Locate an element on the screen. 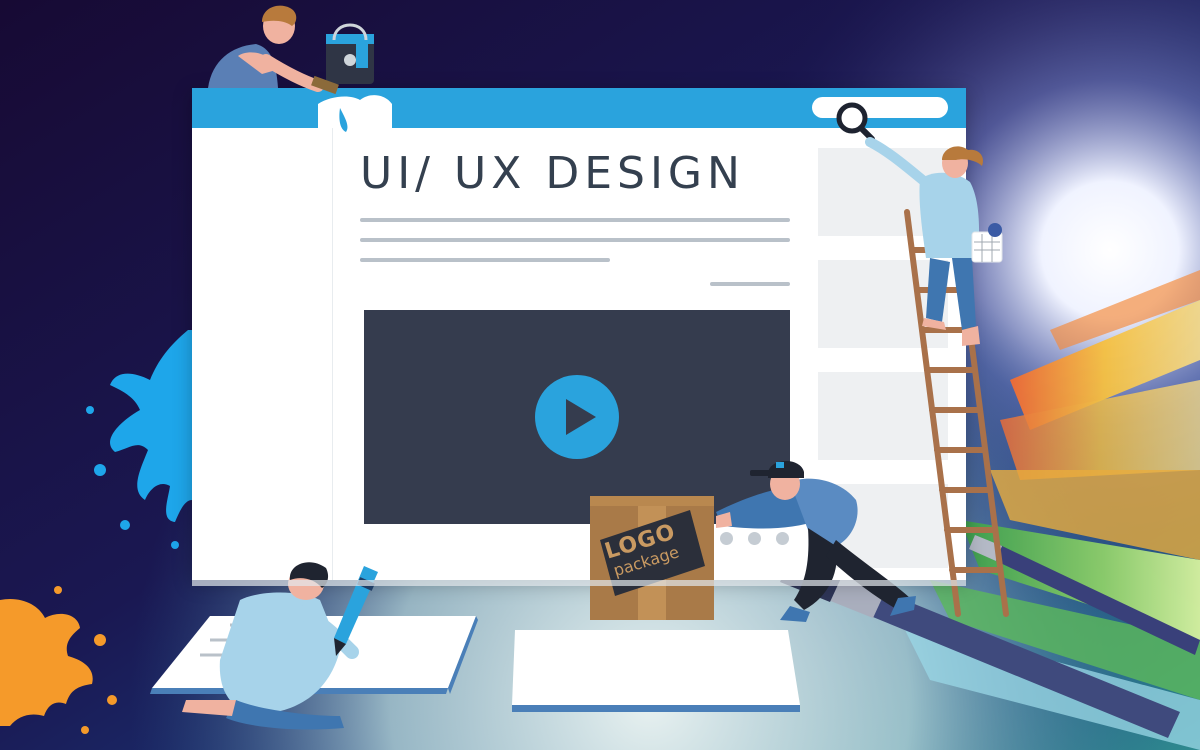 The image size is (1200, 750). man-pushing-box is located at coordinates (816, 541).